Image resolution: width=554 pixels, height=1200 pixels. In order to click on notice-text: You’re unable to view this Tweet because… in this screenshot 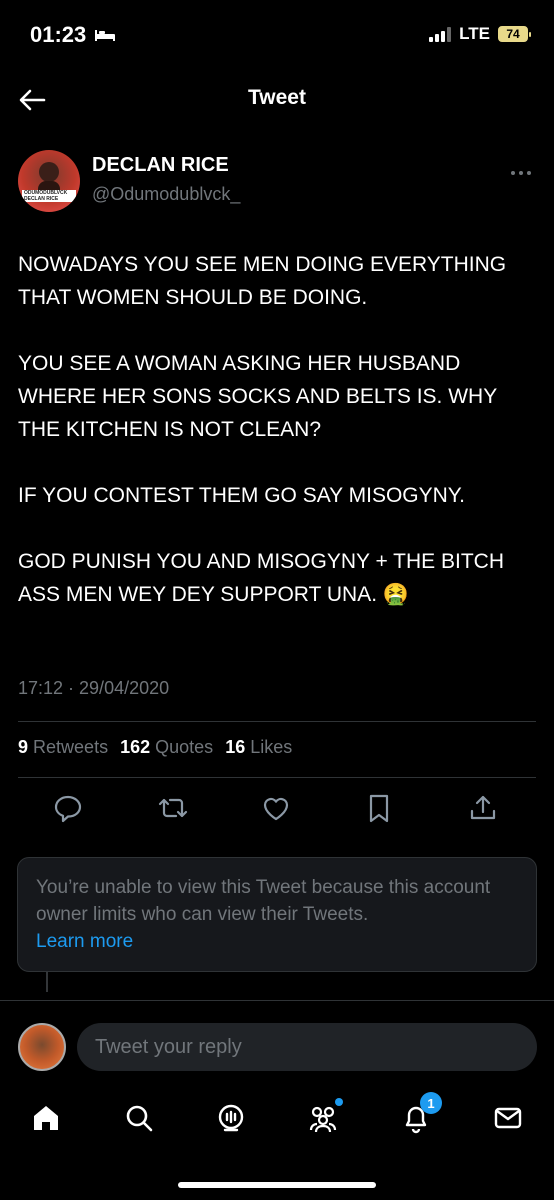, I will do `click(263, 901)`.